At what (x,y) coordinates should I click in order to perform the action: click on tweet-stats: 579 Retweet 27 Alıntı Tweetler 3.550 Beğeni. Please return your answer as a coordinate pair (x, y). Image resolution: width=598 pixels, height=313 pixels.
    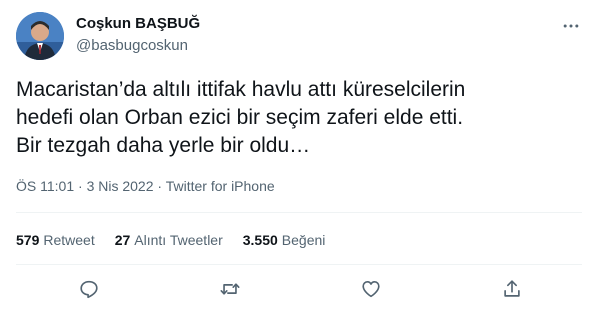
    Looking at the image, I should click on (180, 240).